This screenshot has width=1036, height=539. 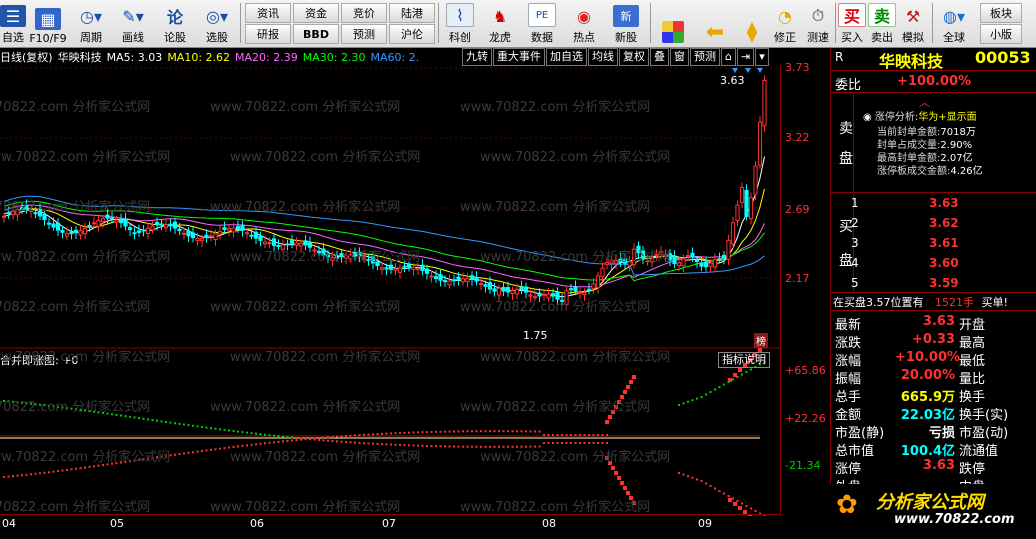 What do you see at coordinates (316, 13) in the screenshot?
I see `fund-button: 资金` at bounding box center [316, 13].